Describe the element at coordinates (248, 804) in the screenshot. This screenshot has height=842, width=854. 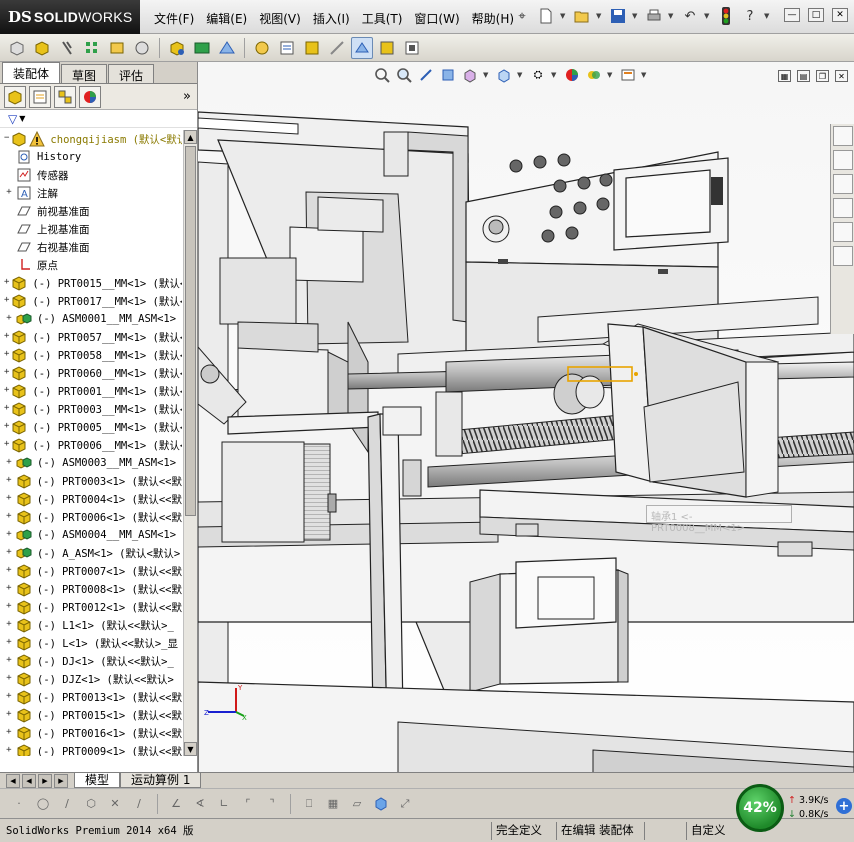
I see `corner-rectangle-icon: ⌜` at that location.